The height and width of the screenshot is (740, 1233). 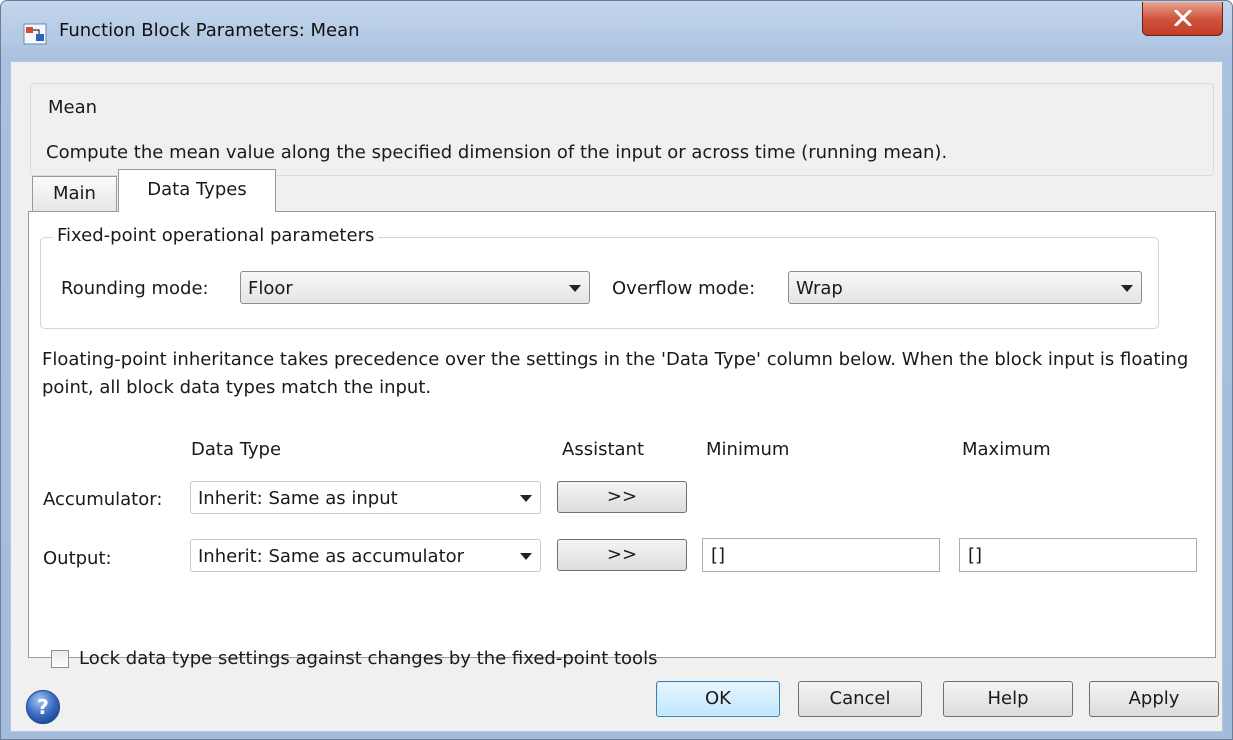 What do you see at coordinates (616, 31) in the screenshot?
I see `title-bar: Function Block Parameters: Mean` at bounding box center [616, 31].